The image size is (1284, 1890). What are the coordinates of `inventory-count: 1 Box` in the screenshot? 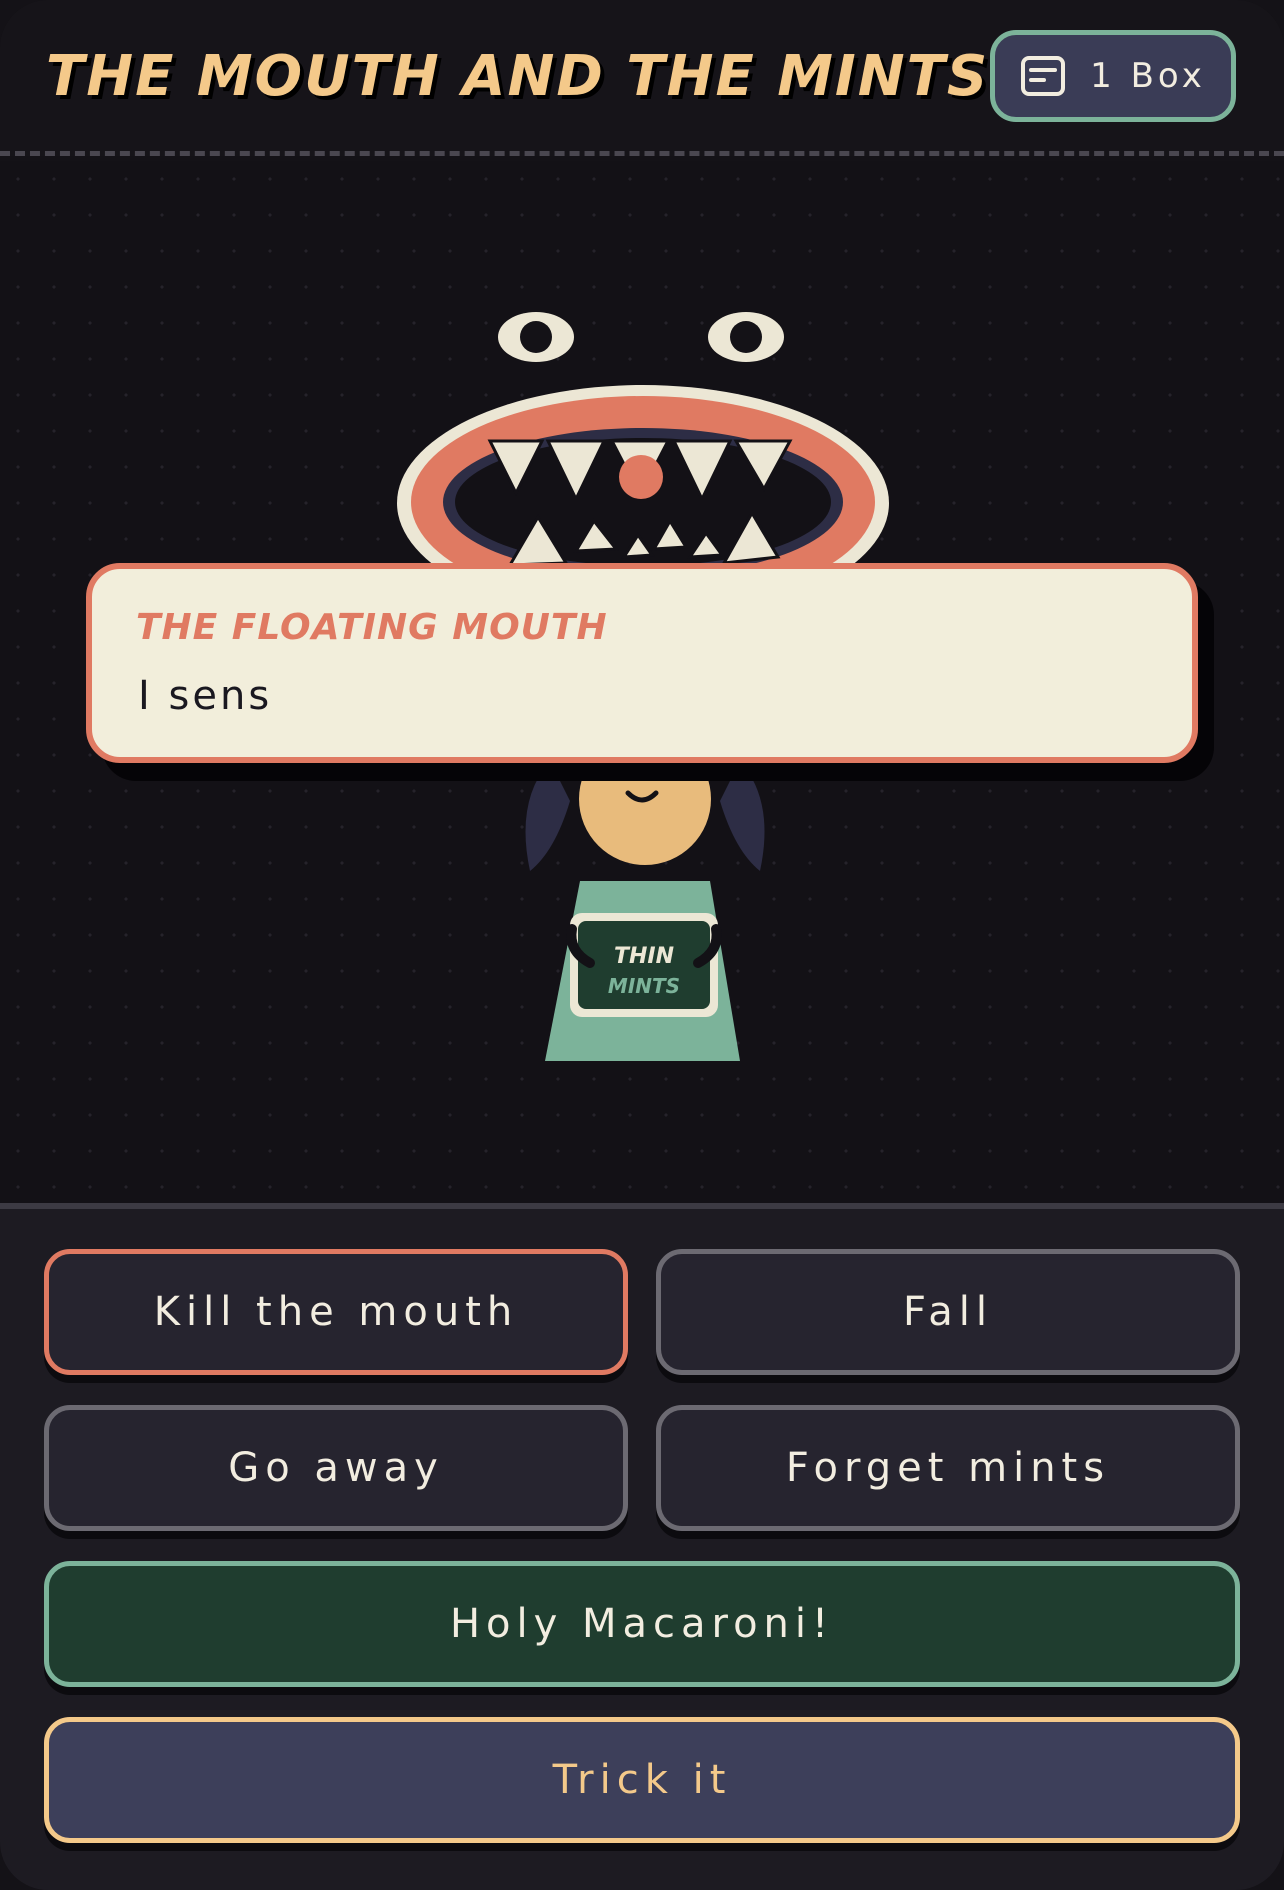 It's located at (1148, 76).